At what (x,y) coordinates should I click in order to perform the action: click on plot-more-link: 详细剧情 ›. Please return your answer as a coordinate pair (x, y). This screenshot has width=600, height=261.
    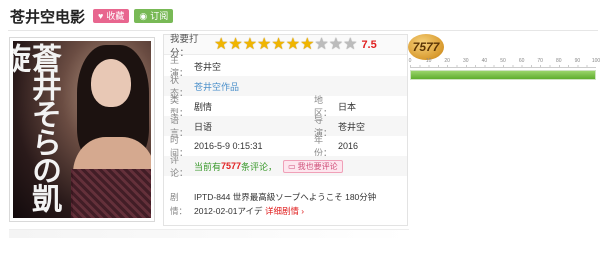
    Looking at the image, I should click on (284, 211).